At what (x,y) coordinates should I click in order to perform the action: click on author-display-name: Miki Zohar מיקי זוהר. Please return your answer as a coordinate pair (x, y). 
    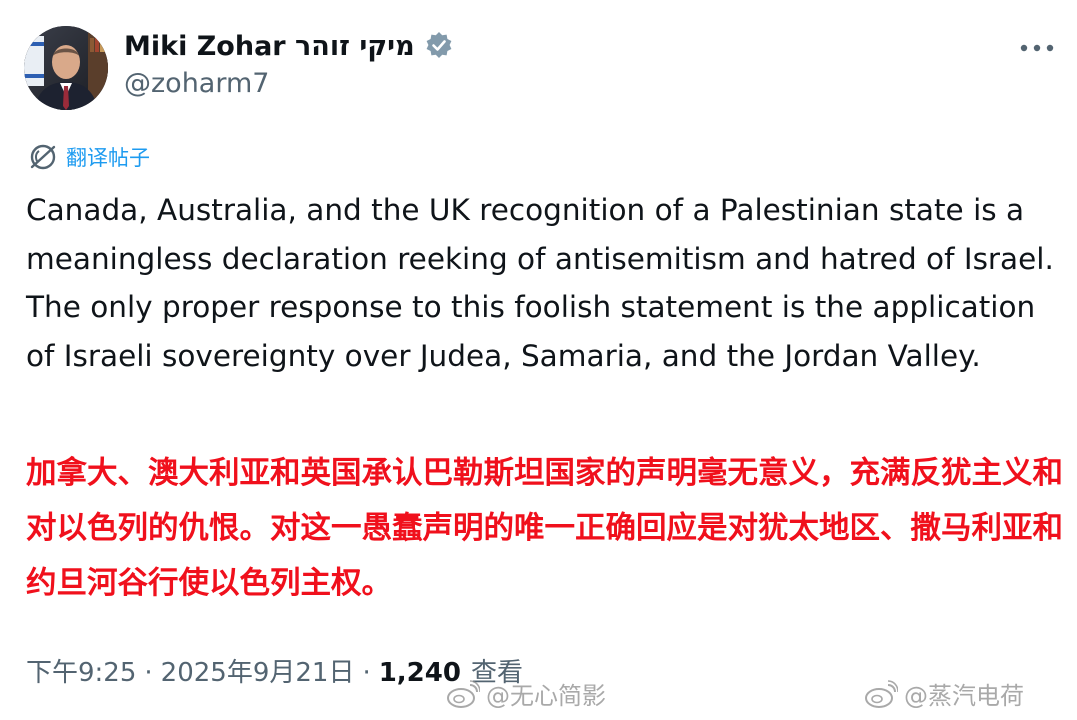
    Looking at the image, I should click on (269, 46).